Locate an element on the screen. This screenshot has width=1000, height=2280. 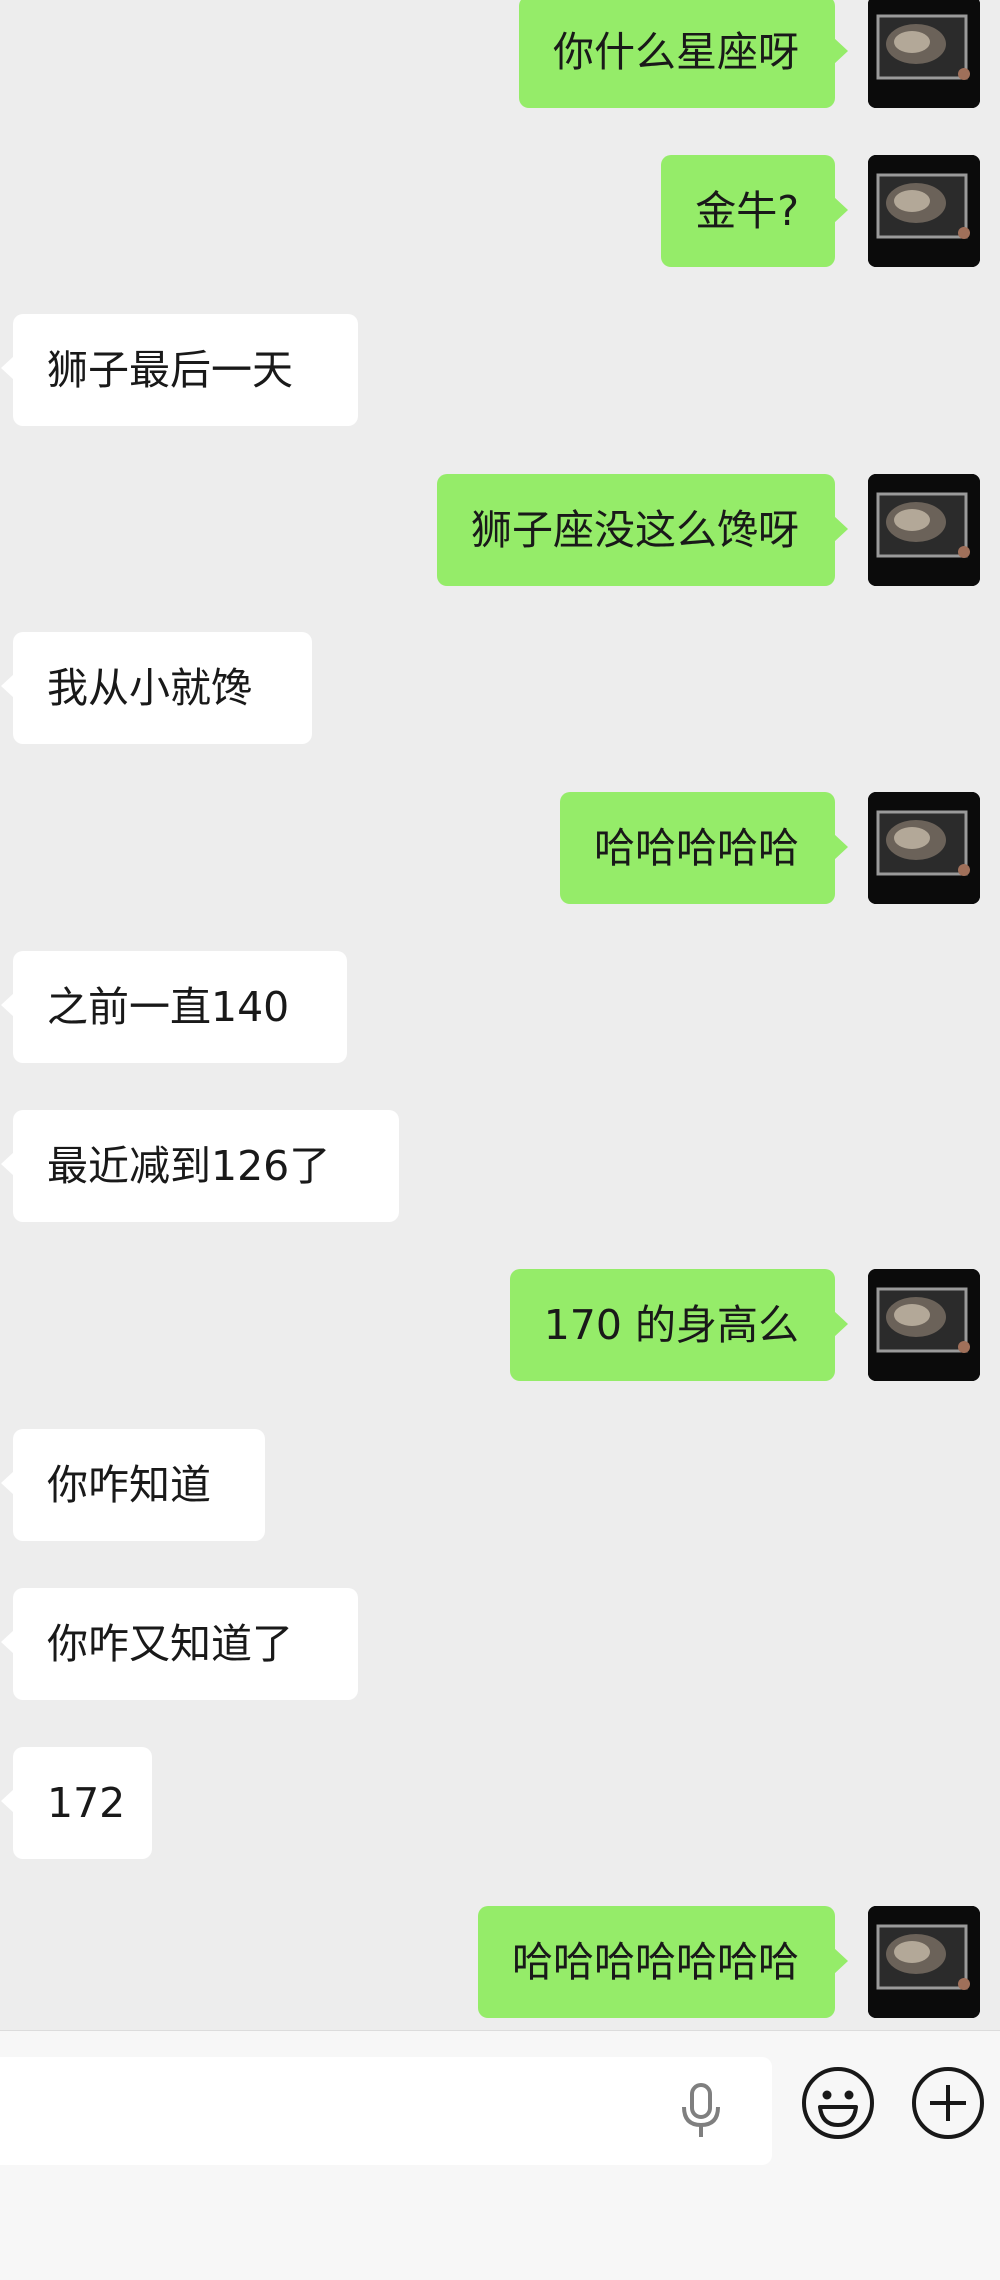
message-bubble-sent: 170 的身高么 is located at coordinates (679, 1325).